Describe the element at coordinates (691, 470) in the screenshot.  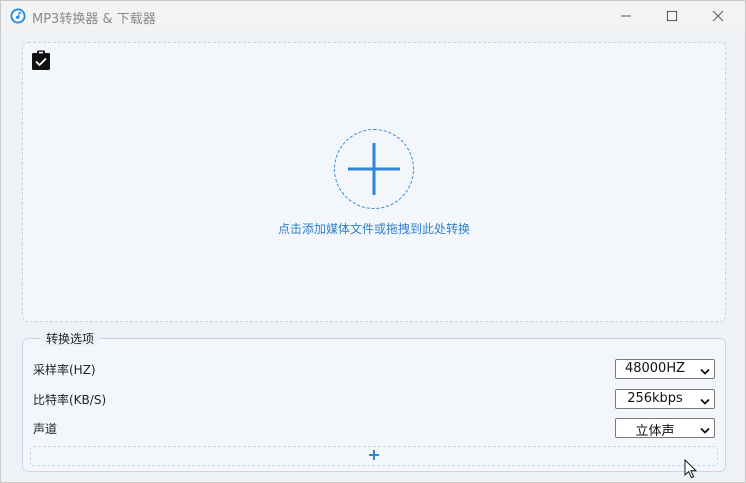
I see `mouse-cursor-icon` at that location.